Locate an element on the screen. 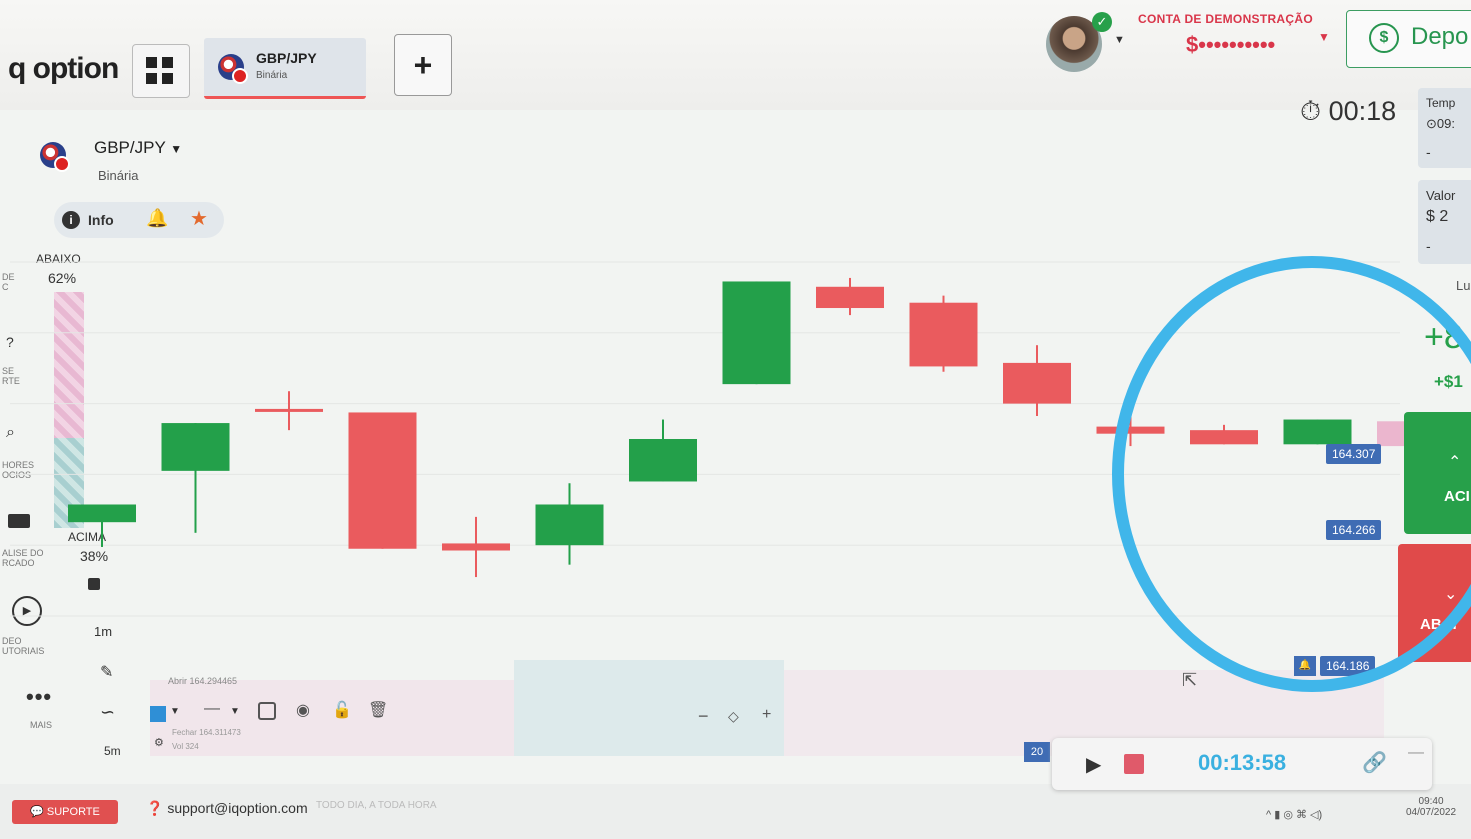  ohlc-close: Fechar 164.311473 is located at coordinates (206, 732).